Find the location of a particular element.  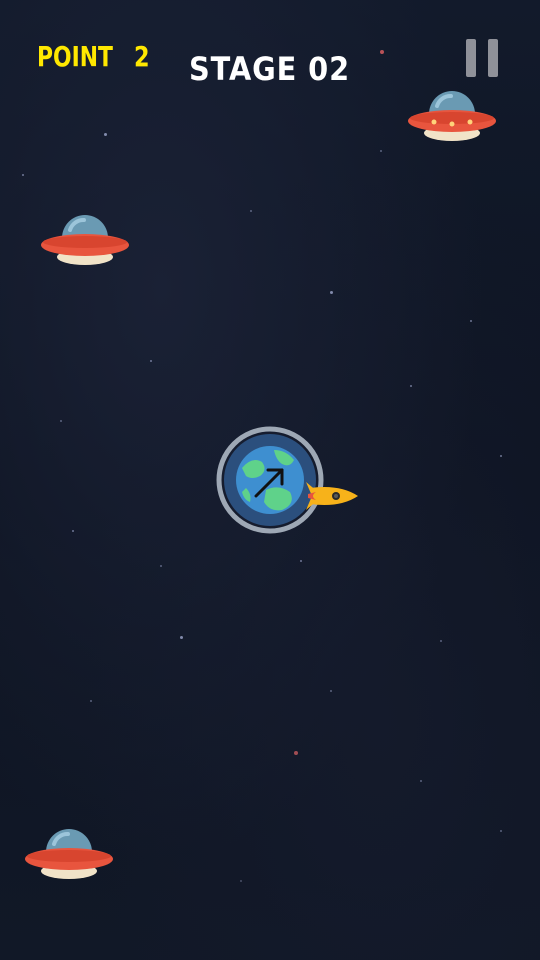

stage-label: STAGE 02 is located at coordinates (270, 69).